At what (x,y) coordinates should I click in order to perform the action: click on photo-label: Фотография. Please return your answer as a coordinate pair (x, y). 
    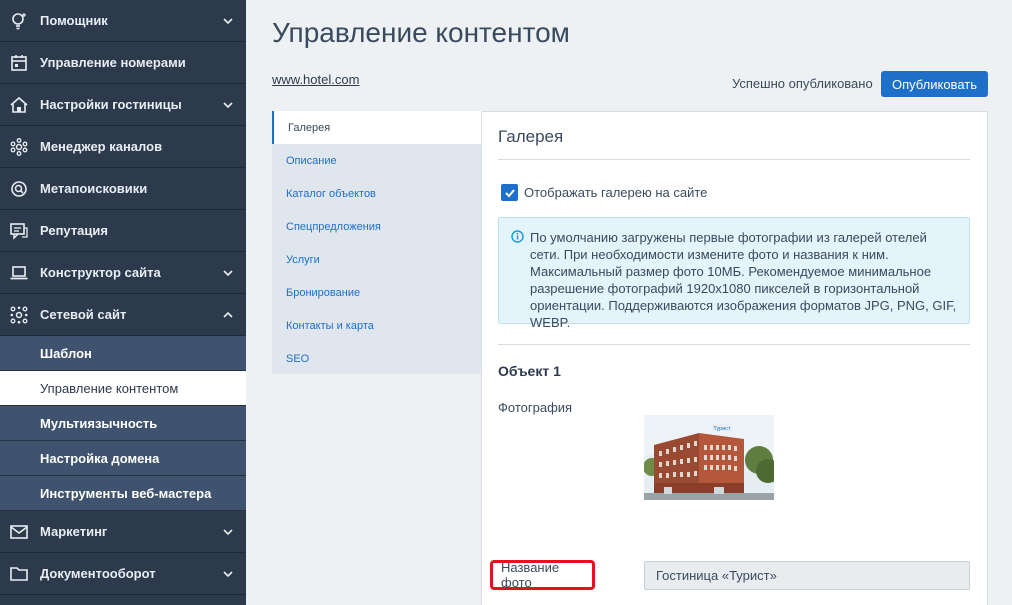
    Looking at the image, I should click on (535, 407).